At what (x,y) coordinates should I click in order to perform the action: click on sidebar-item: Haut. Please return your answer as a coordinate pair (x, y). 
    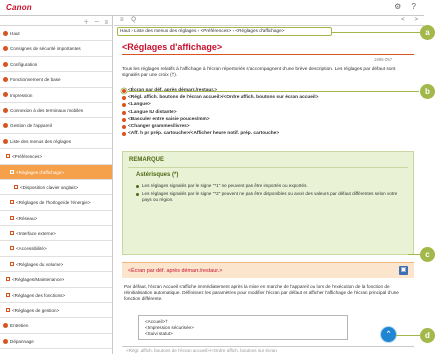
    Looking at the image, I should click on (56, 34).